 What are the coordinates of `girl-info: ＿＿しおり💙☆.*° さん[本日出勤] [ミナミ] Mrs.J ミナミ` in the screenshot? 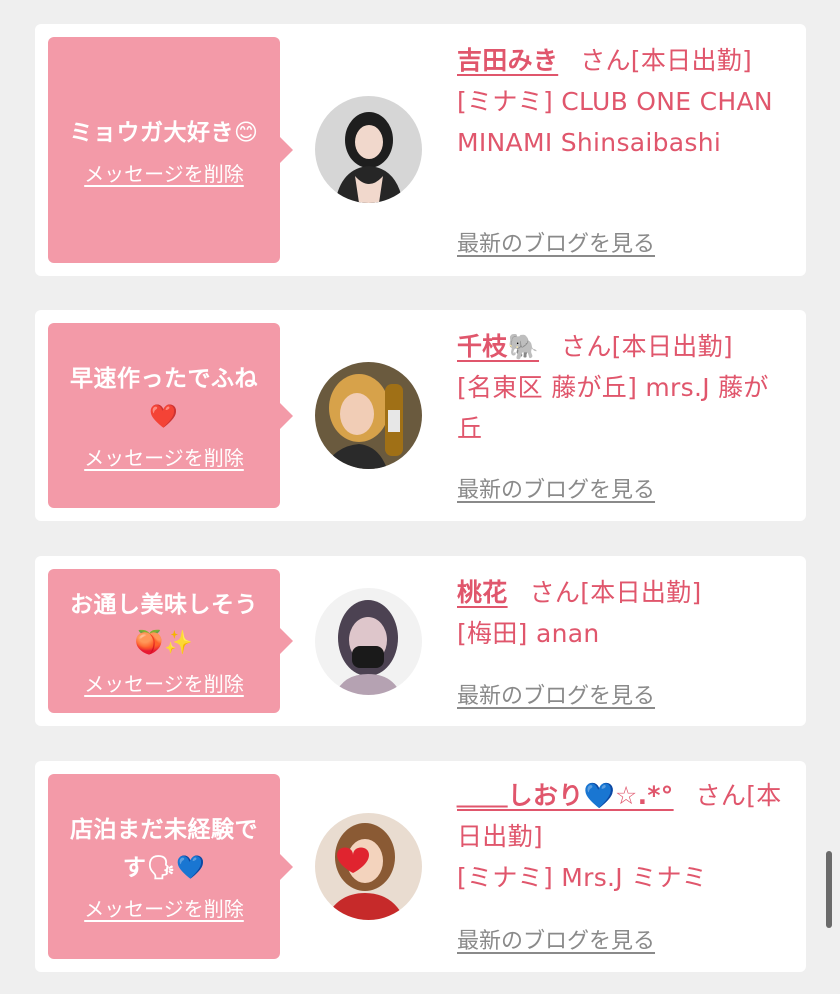 It's located at (621, 836).